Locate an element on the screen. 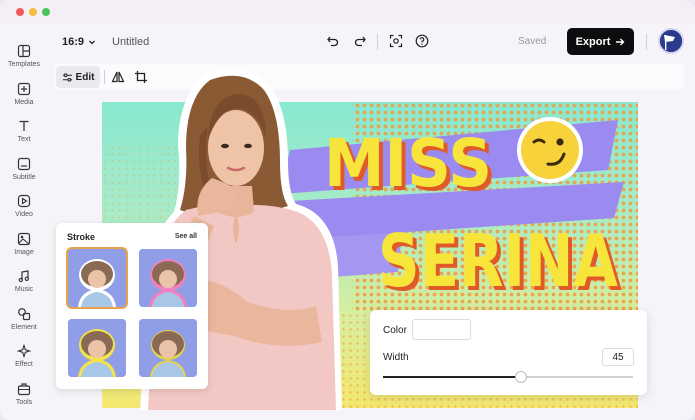 This screenshot has width=695, height=420. width-input: 45 is located at coordinates (618, 357).